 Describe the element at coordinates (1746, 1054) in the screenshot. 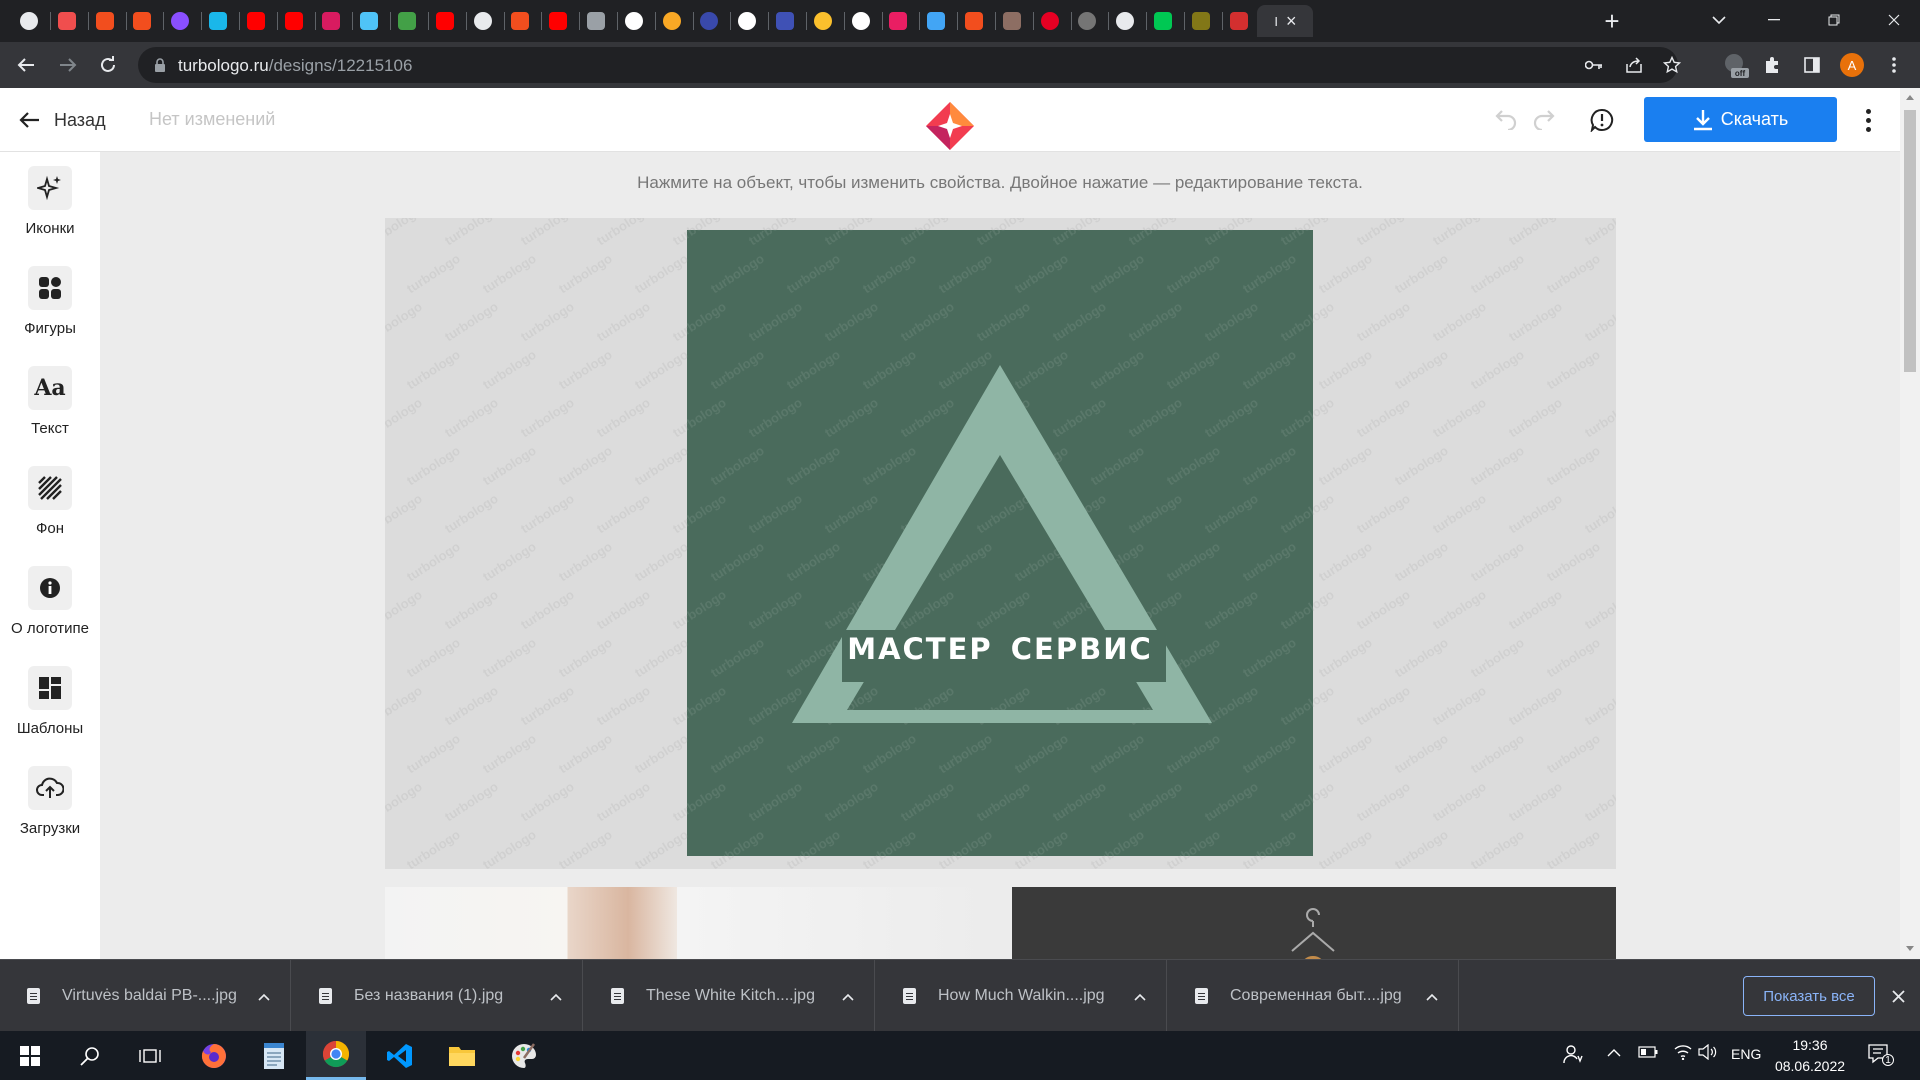

I see `input-language: ENG` at that location.